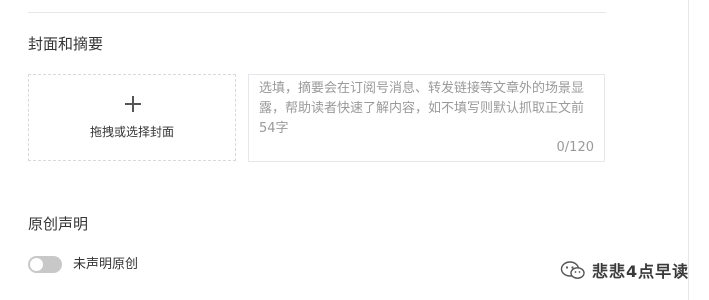  I want to click on watermark: 悲悲4点早读, so click(624, 270).